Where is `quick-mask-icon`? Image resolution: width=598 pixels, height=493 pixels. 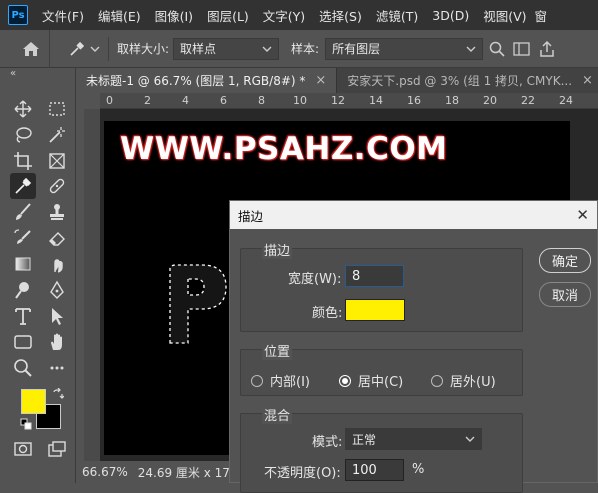
quick-mask-icon is located at coordinates (23, 449).